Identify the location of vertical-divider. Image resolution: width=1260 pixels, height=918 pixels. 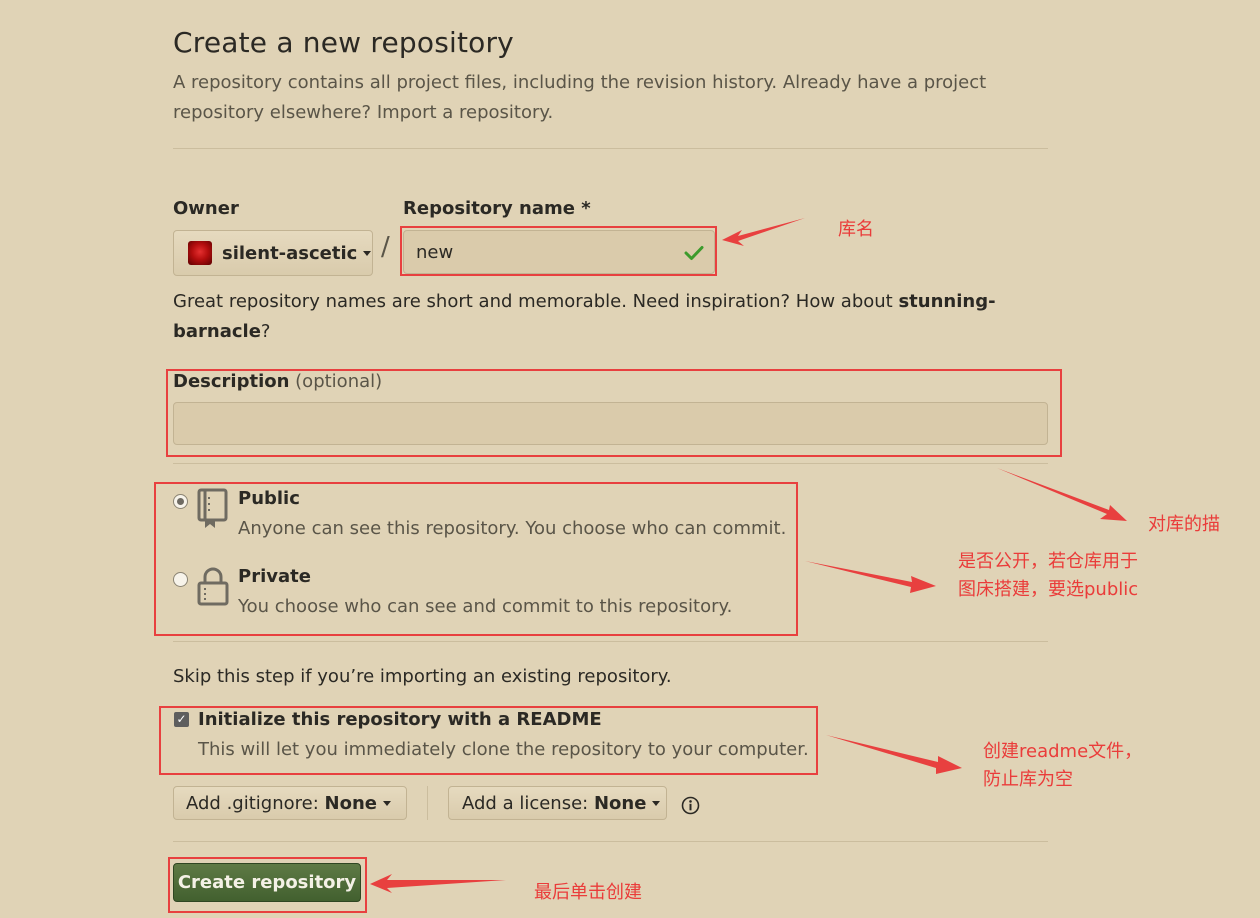
(427, 803).